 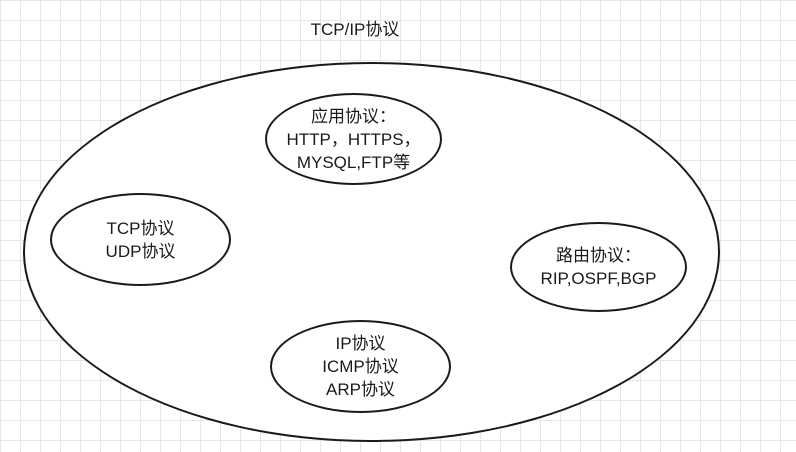 What do you see at coordinates (598, 267) in the screenshot?
I see `routing-protocols-node: 路由协议： RIP,OSPF,BGP` at bounding box center [598, 267].